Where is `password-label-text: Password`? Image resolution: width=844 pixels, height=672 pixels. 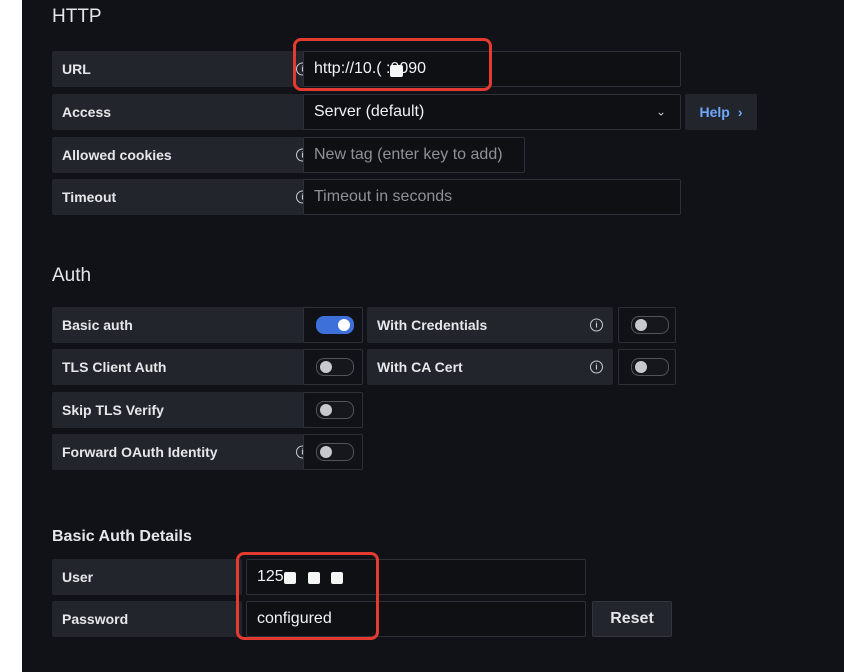 password-label-text: Password is located at coordinates (95, 619).